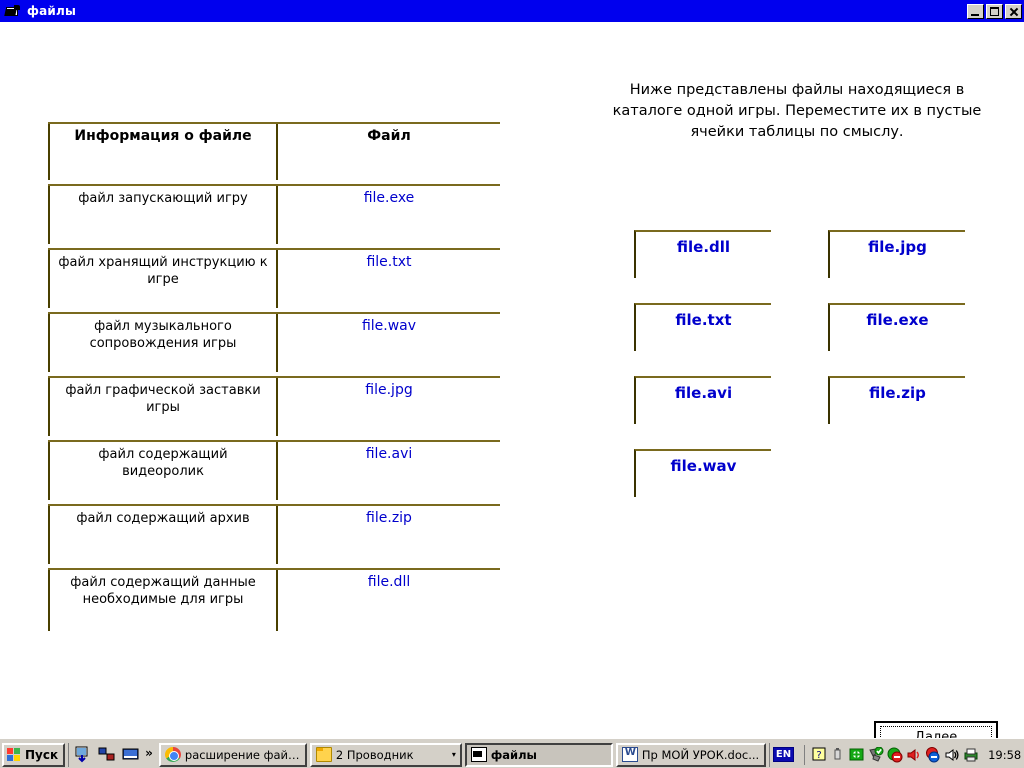  I want to click on block-red-icon, so click(895, 755).